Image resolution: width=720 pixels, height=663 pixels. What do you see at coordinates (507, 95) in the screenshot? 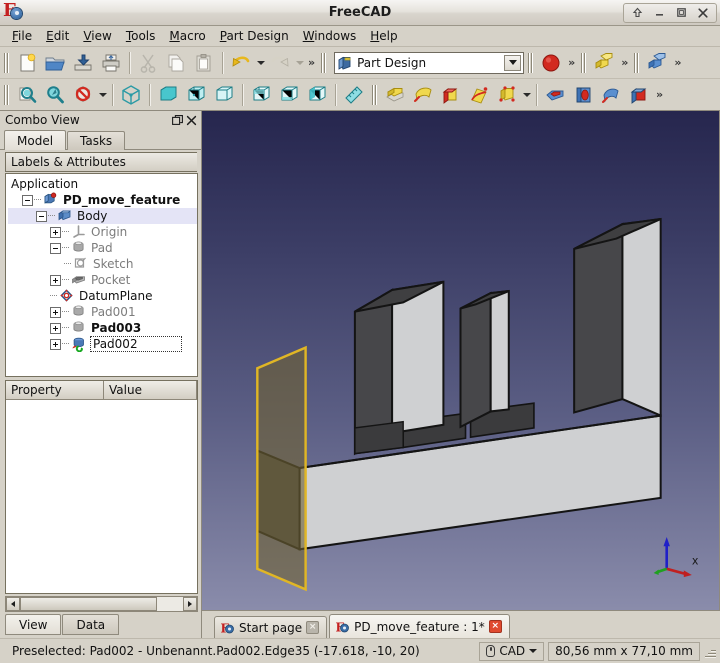
I see `datum-icon` at bounding box center [507, 95].